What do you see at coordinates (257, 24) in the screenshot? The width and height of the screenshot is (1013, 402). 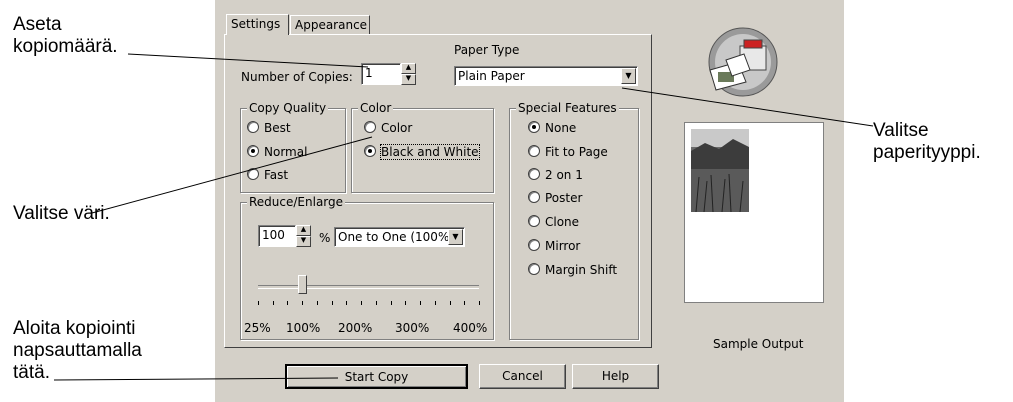 I see `tab-settings: Settings` at bounding box center [257, 24].